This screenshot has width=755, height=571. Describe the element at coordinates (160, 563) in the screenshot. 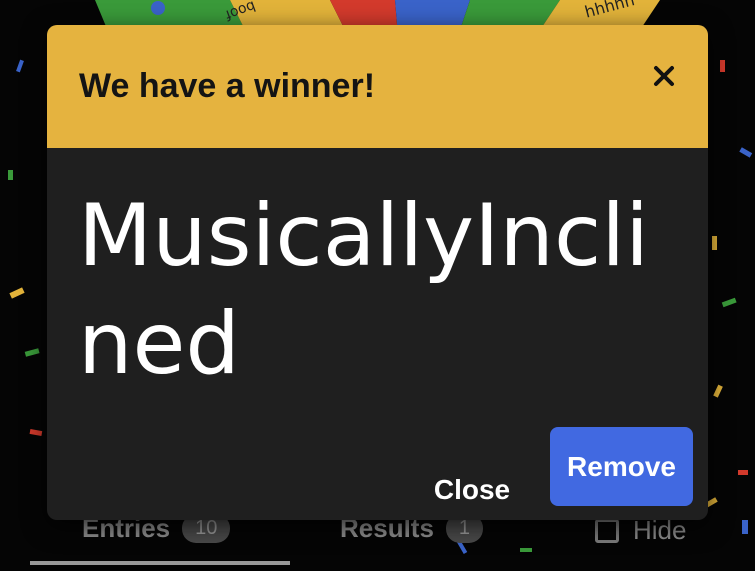

I see `active-tab-indicator` at that location.